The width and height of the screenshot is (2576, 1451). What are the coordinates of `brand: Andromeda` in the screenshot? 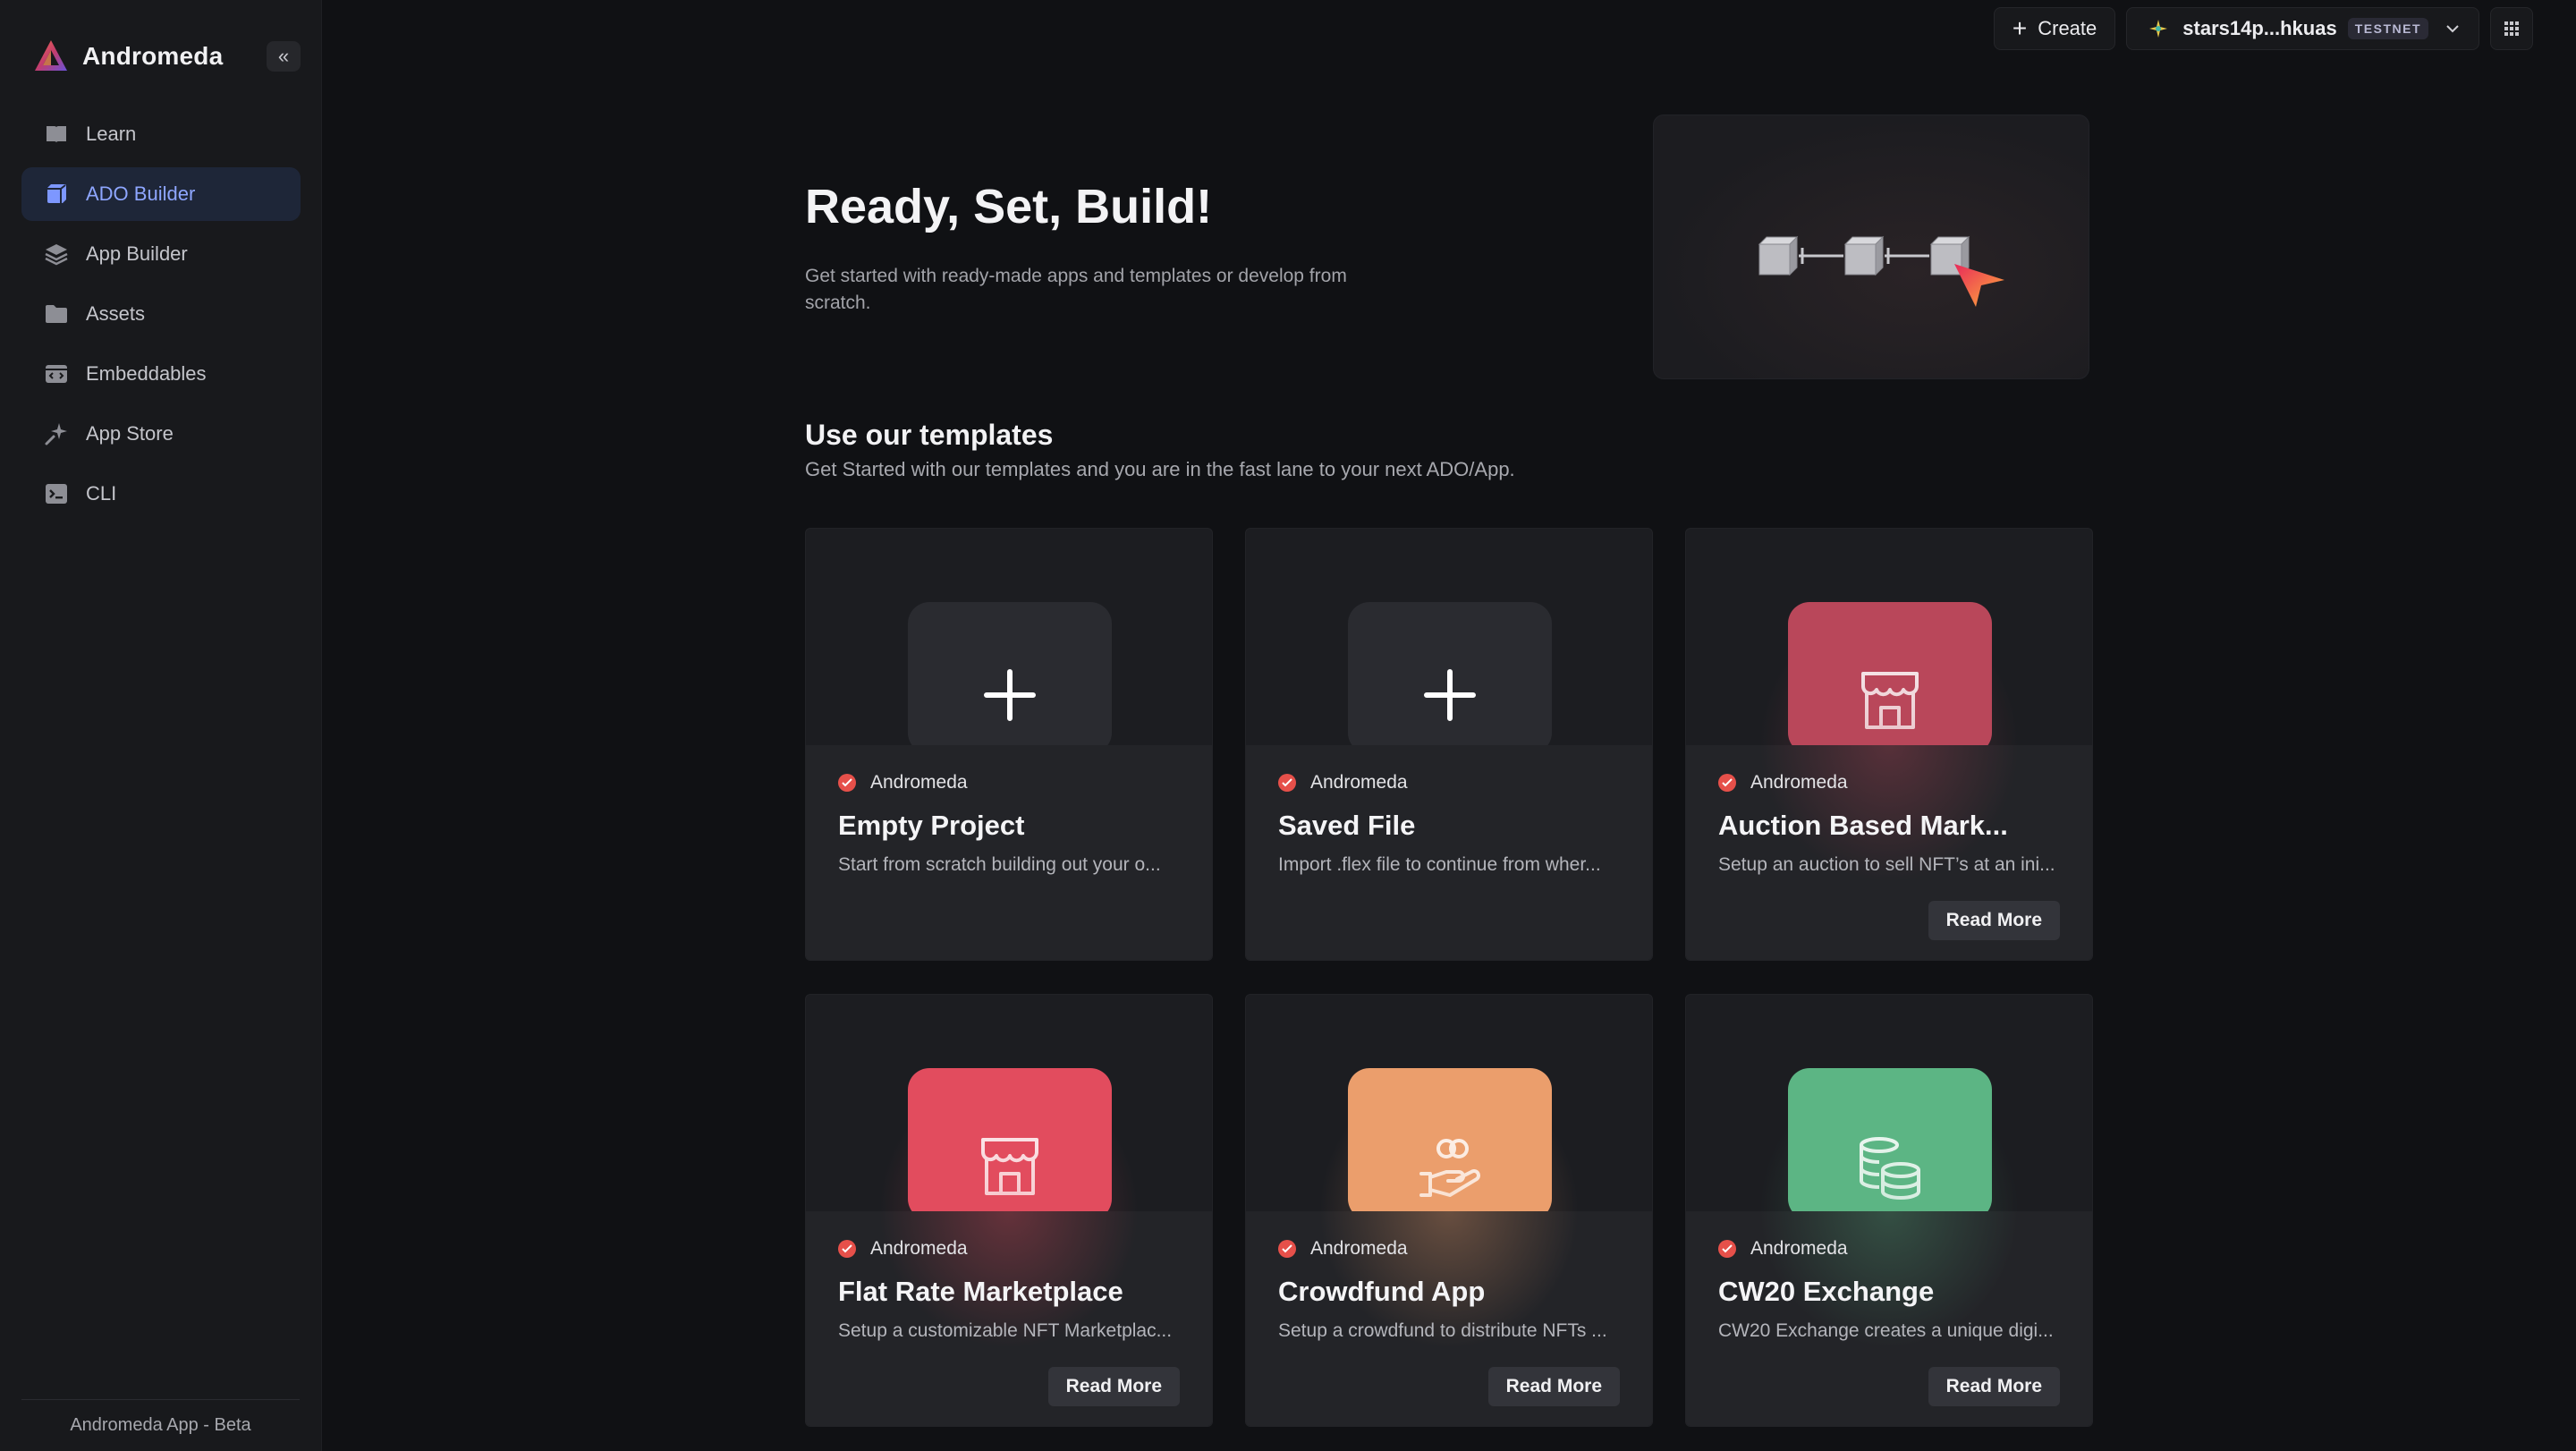 It's located at (127, 56).